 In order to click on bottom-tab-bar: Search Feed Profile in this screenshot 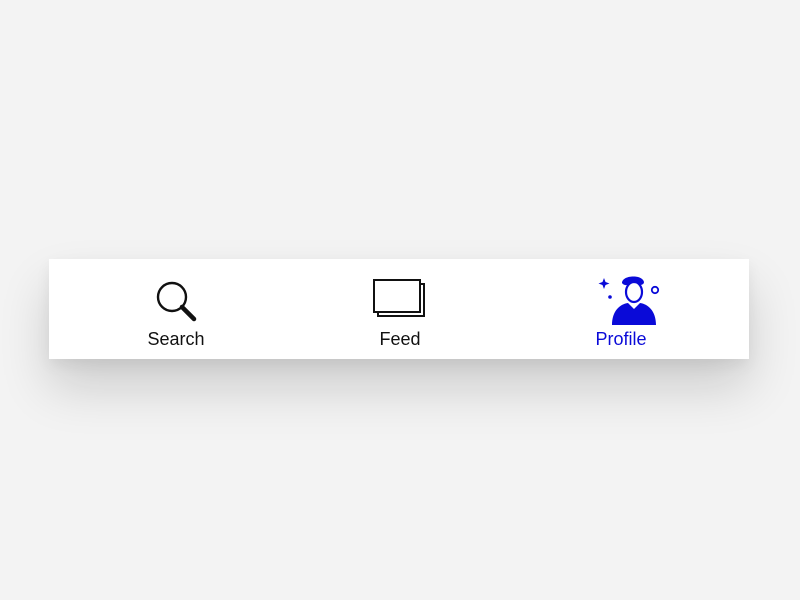, I will do `click(399, 309)`.